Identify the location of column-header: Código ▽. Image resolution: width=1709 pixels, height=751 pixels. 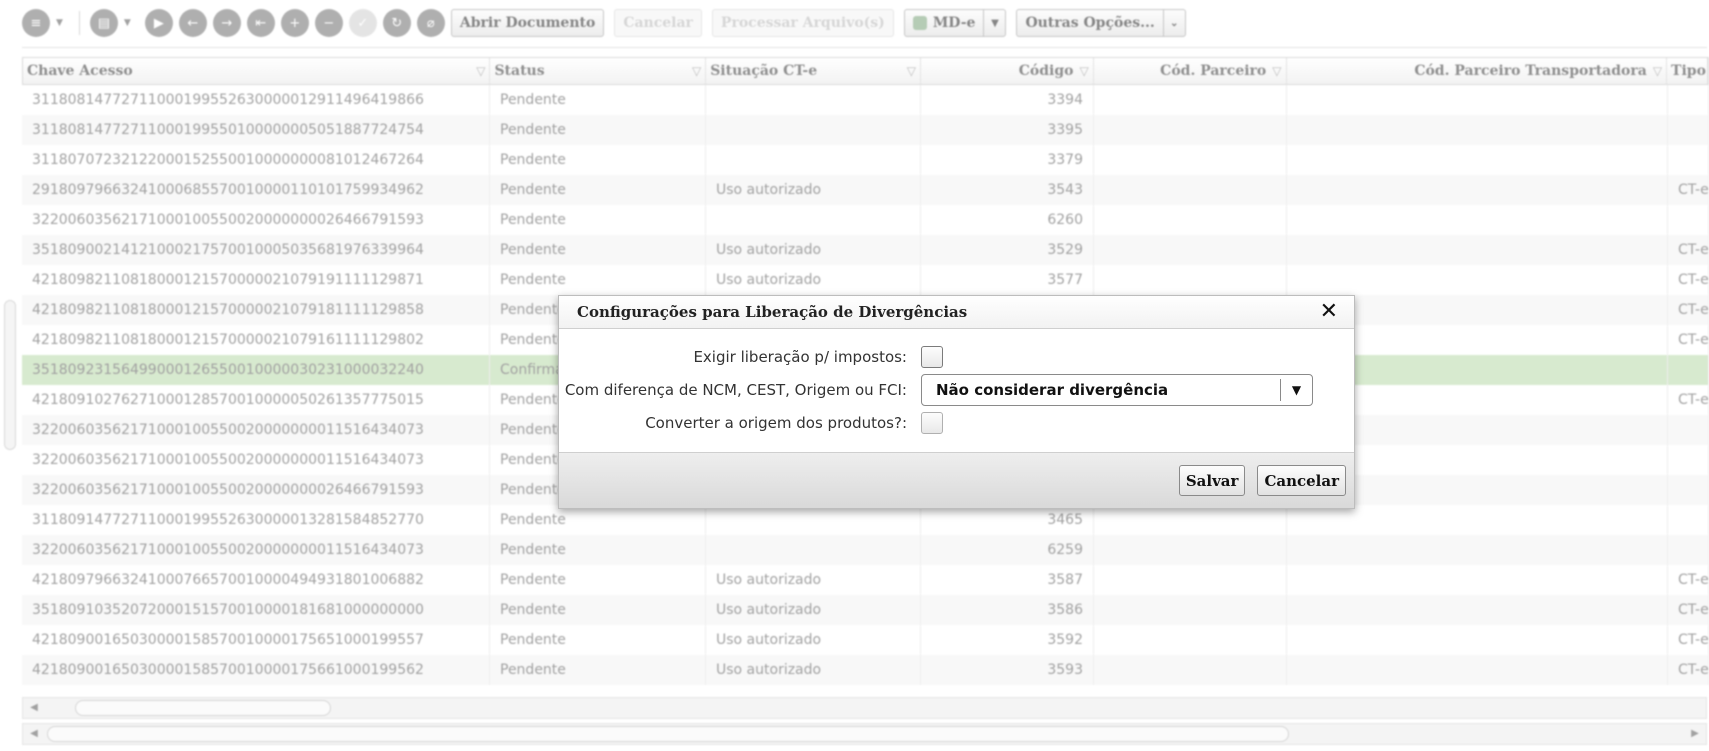
(1007, 71).